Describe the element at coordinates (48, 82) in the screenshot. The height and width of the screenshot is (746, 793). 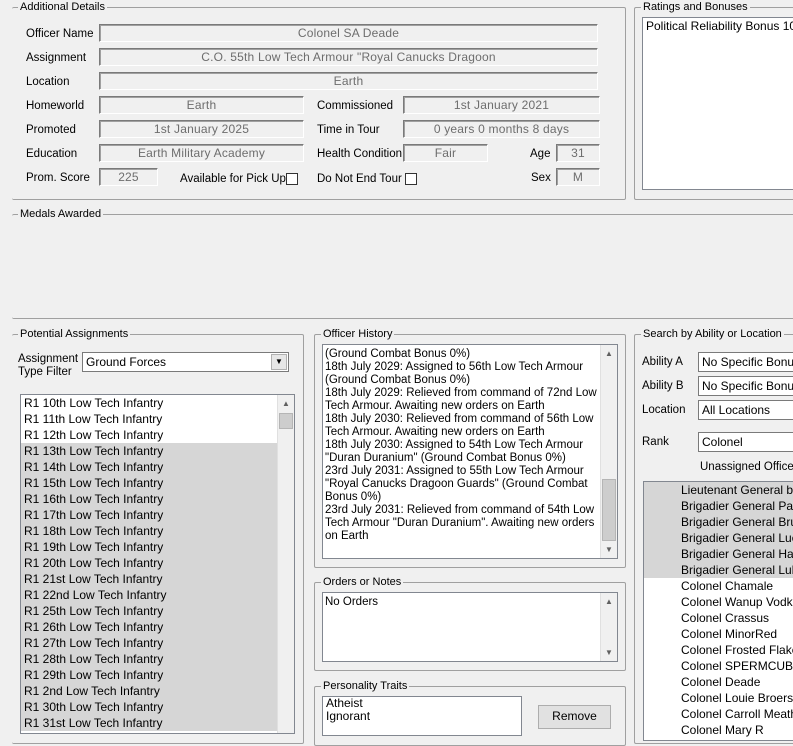
I see `location-label: Location` at that location.